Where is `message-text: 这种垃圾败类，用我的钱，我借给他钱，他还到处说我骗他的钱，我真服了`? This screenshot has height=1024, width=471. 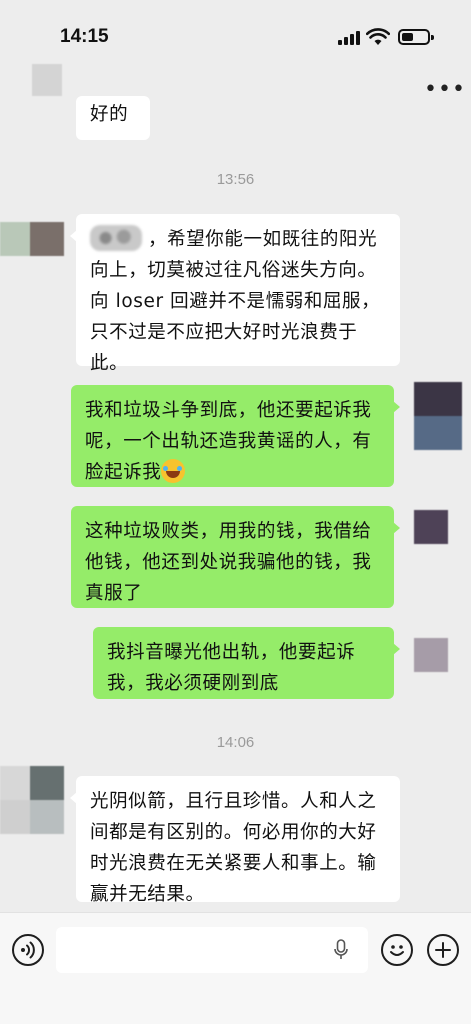 message-text: 这种垃圾败类，用我的钱，我借给他钱，他还到处说我骗他的钱，我真服了 is located at coordinates (228, 562).